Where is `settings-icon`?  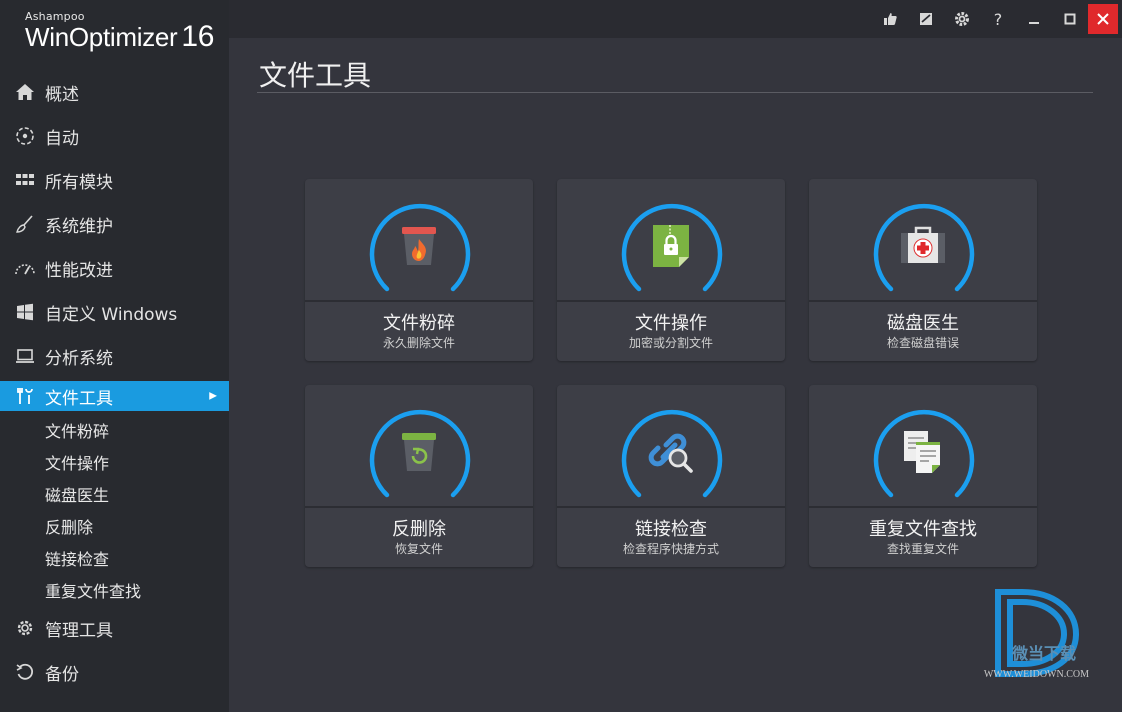
settings-icon is located at coordinates (962, 19).